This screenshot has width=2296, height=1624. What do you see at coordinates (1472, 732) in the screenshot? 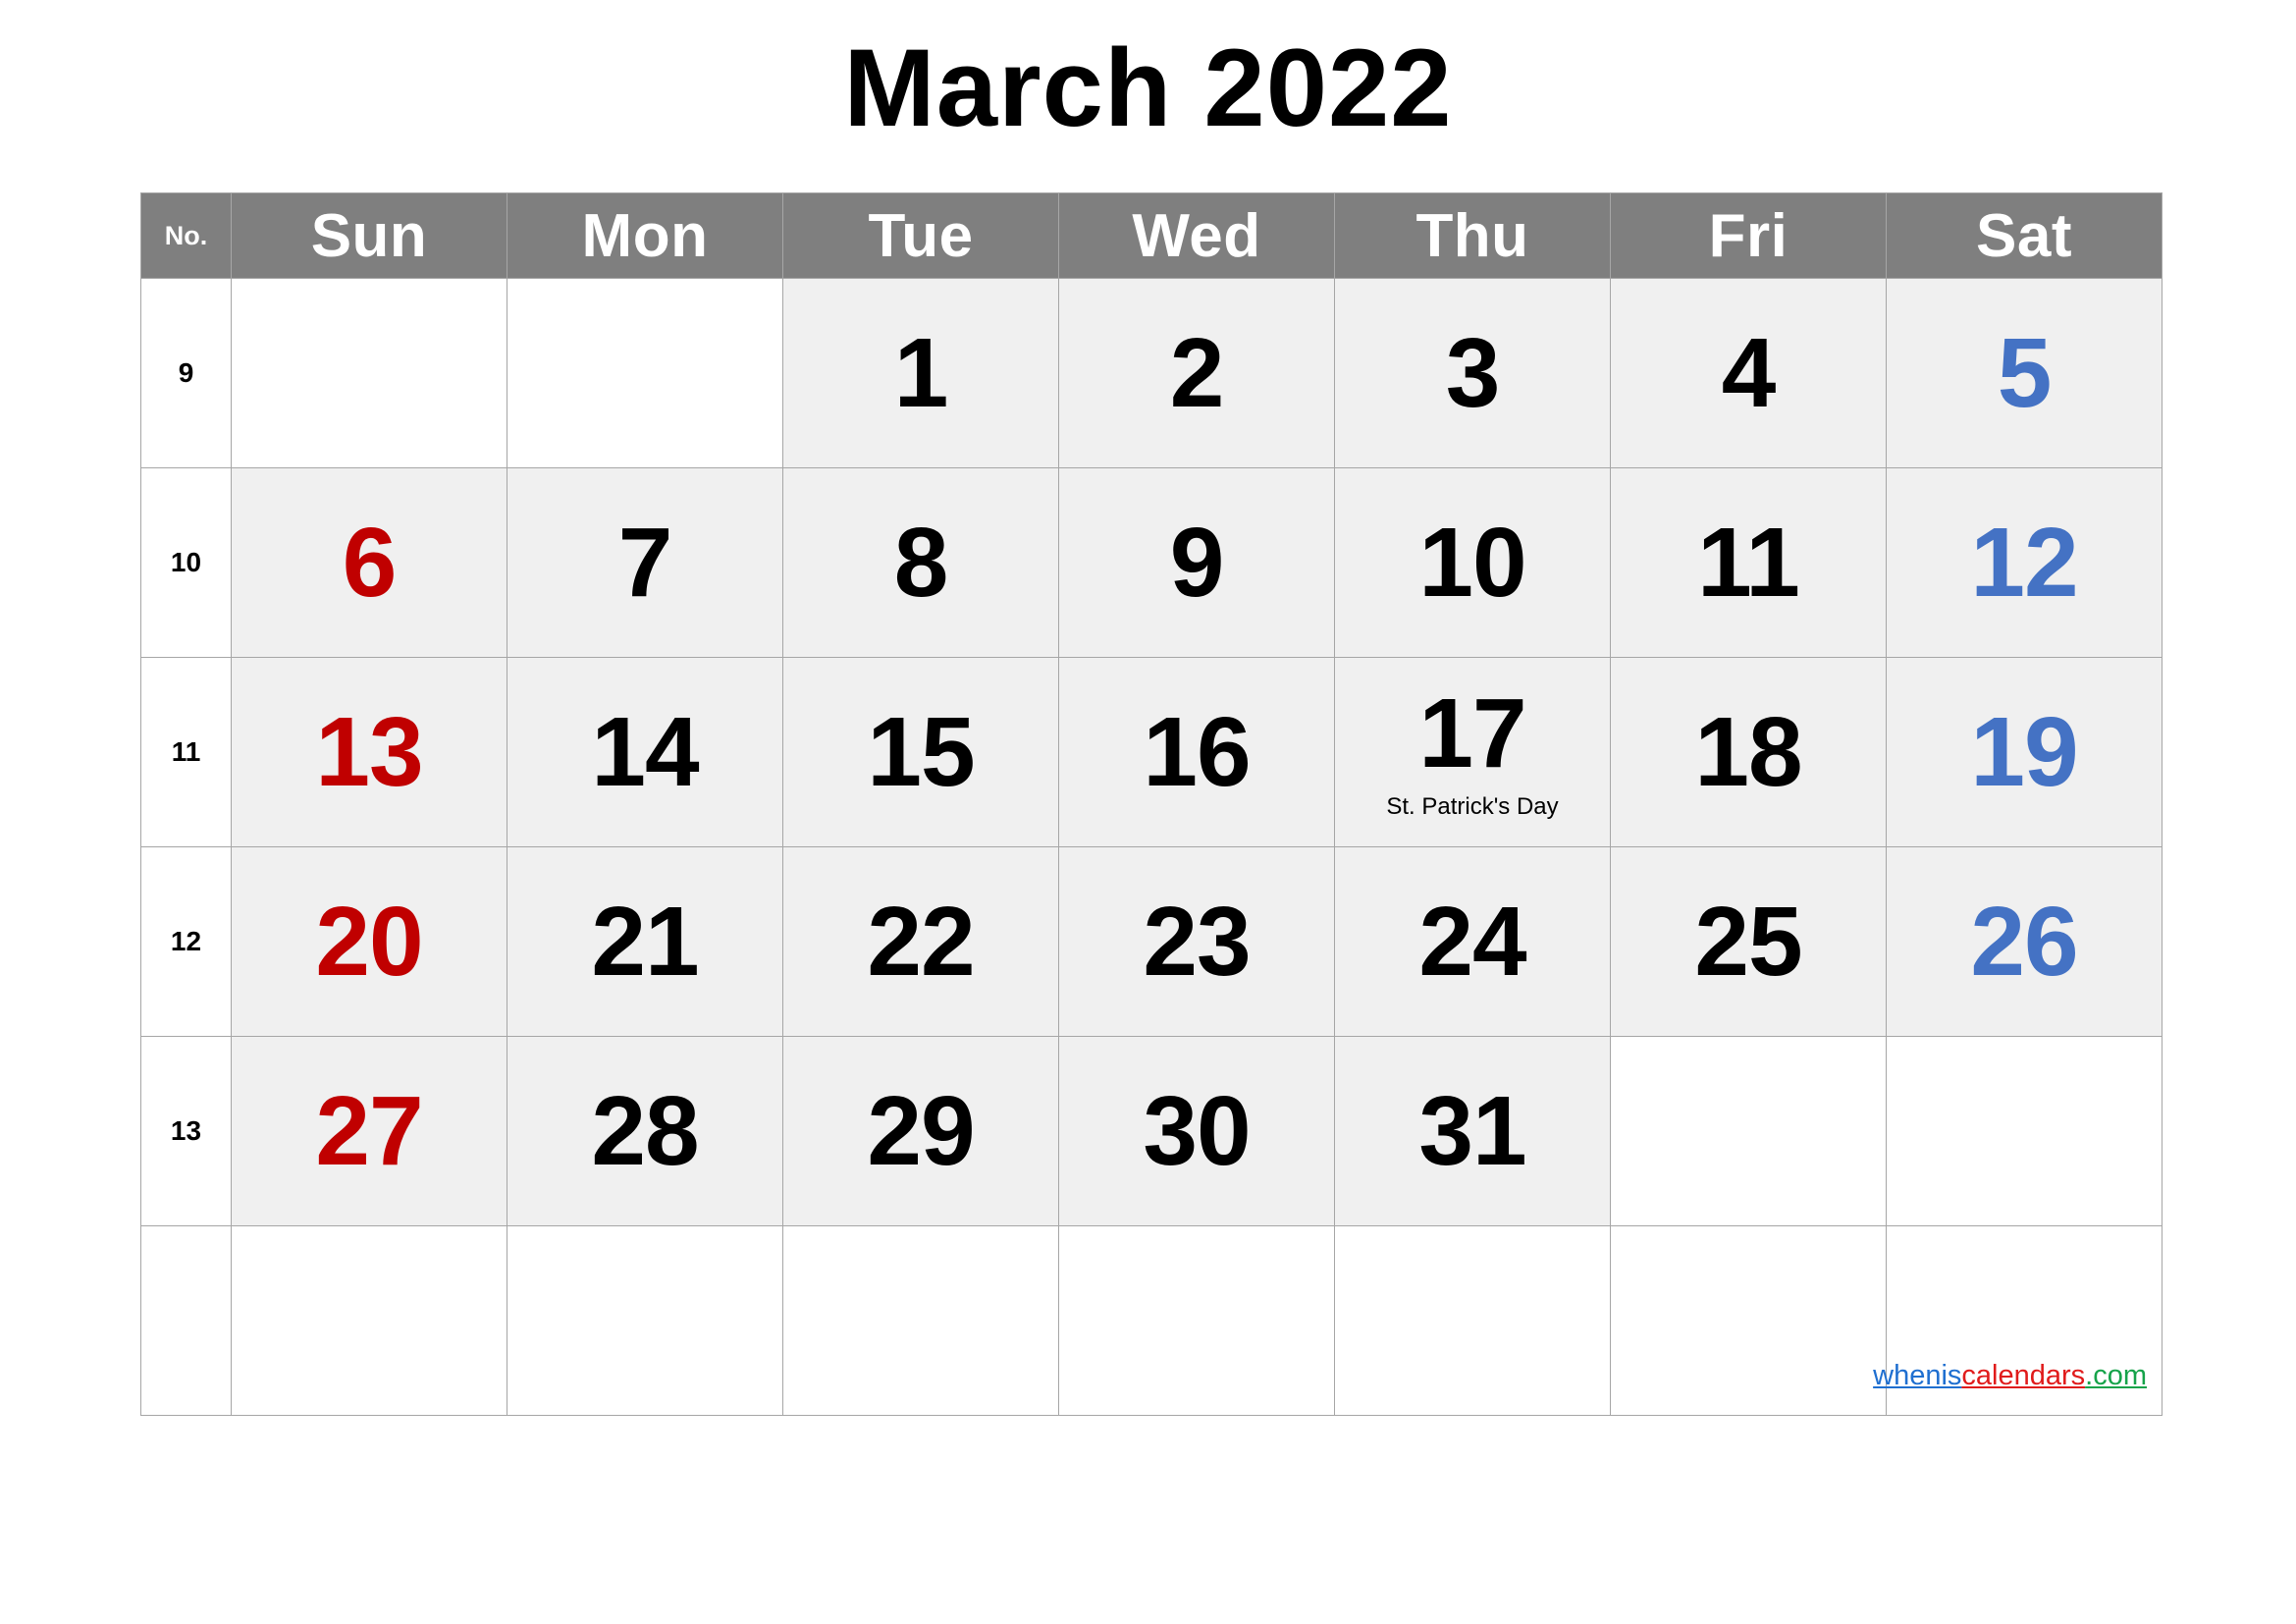
I see `date-number: 17` at bounding box center [1472, 732].